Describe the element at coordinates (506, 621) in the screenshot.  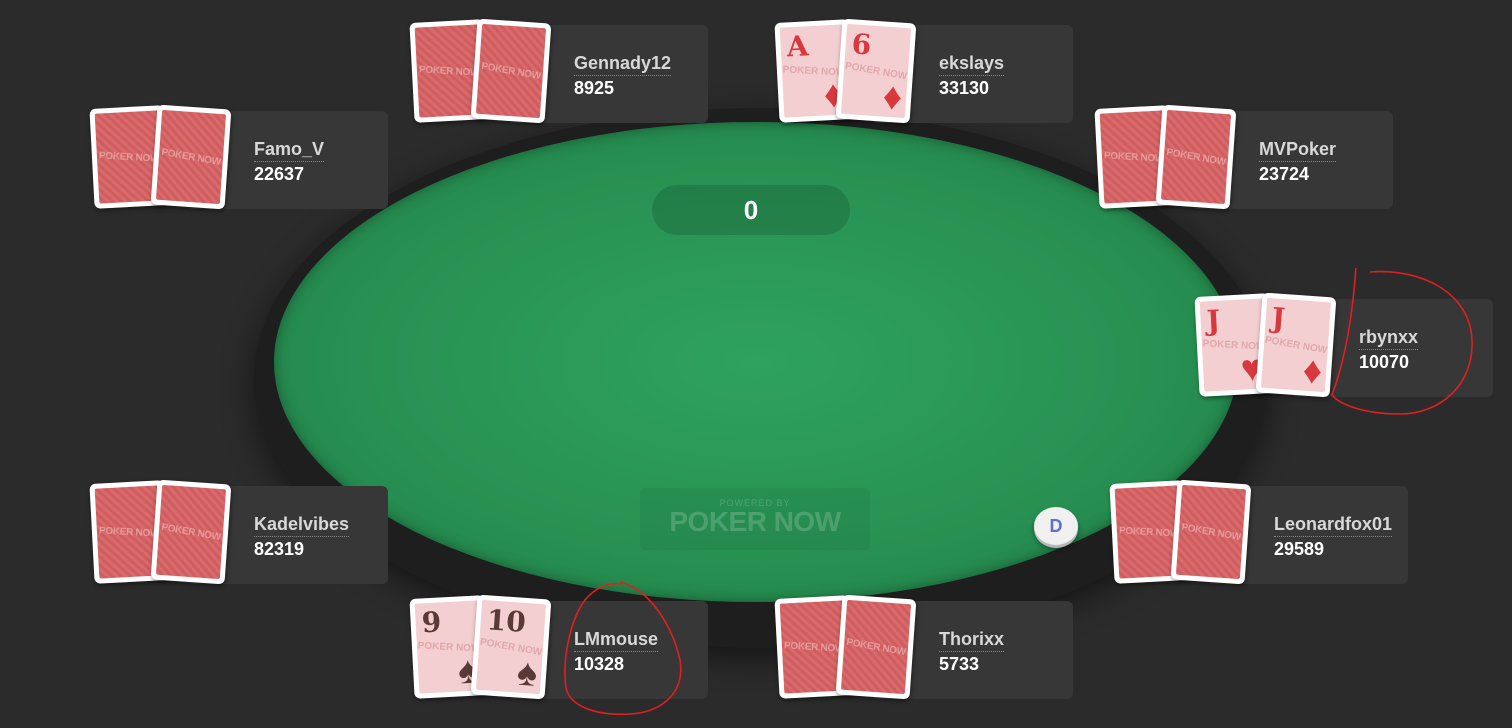
I see `card-rank: 10` at that location.